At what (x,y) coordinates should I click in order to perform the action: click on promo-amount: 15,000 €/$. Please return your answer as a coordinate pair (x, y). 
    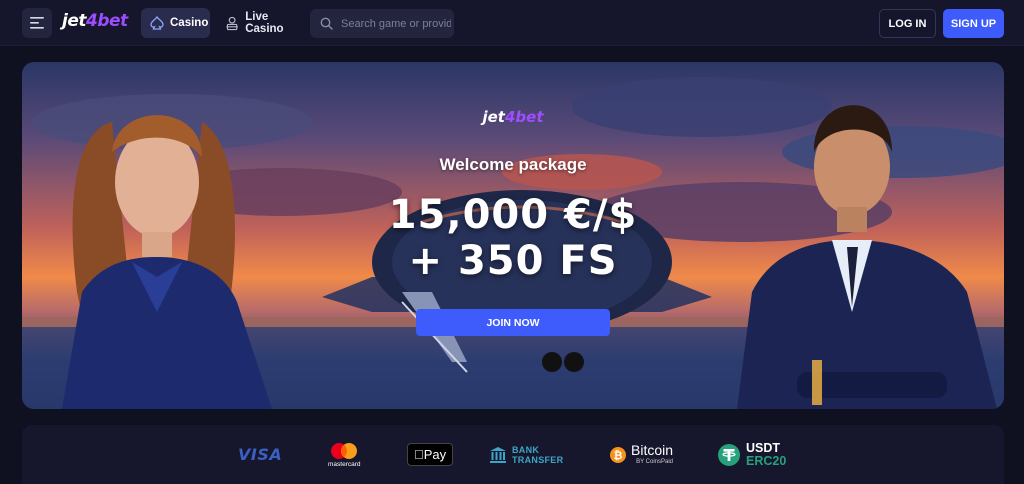
    Looking at the image, I should click on (513, 215).